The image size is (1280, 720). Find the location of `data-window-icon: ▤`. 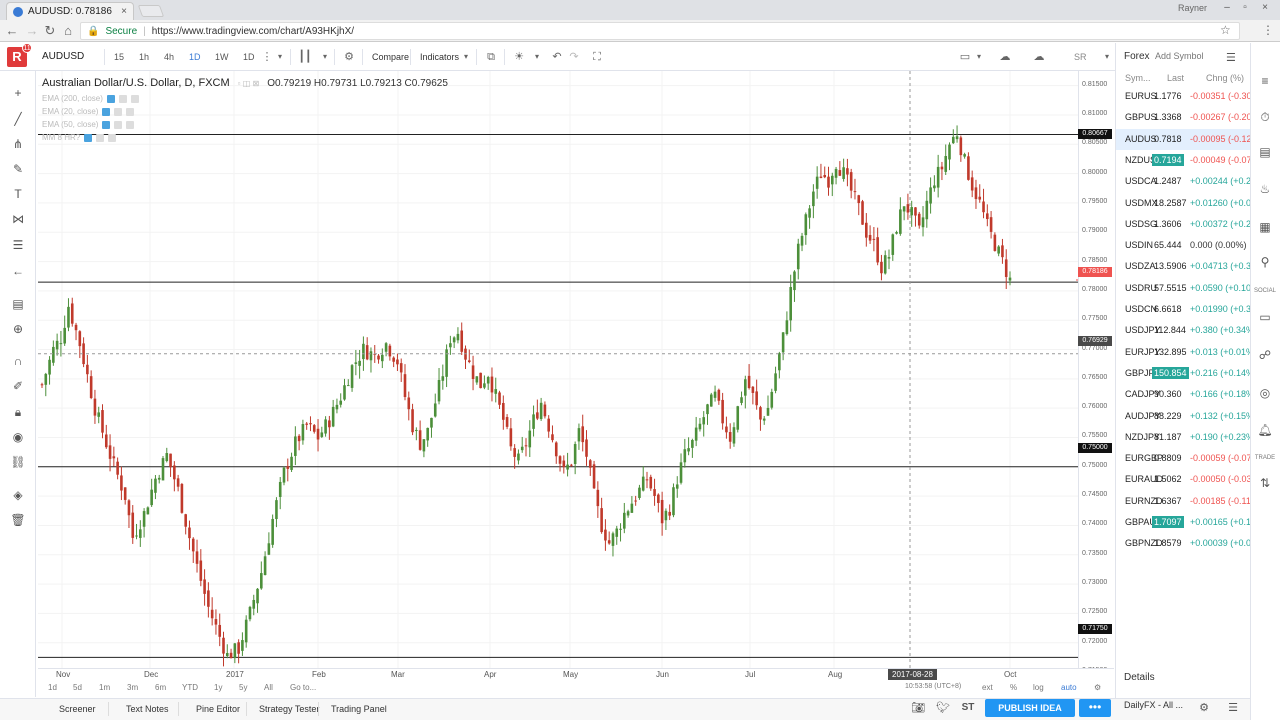

data-window-icon: ▤ is located at coordinates (1265, 152).